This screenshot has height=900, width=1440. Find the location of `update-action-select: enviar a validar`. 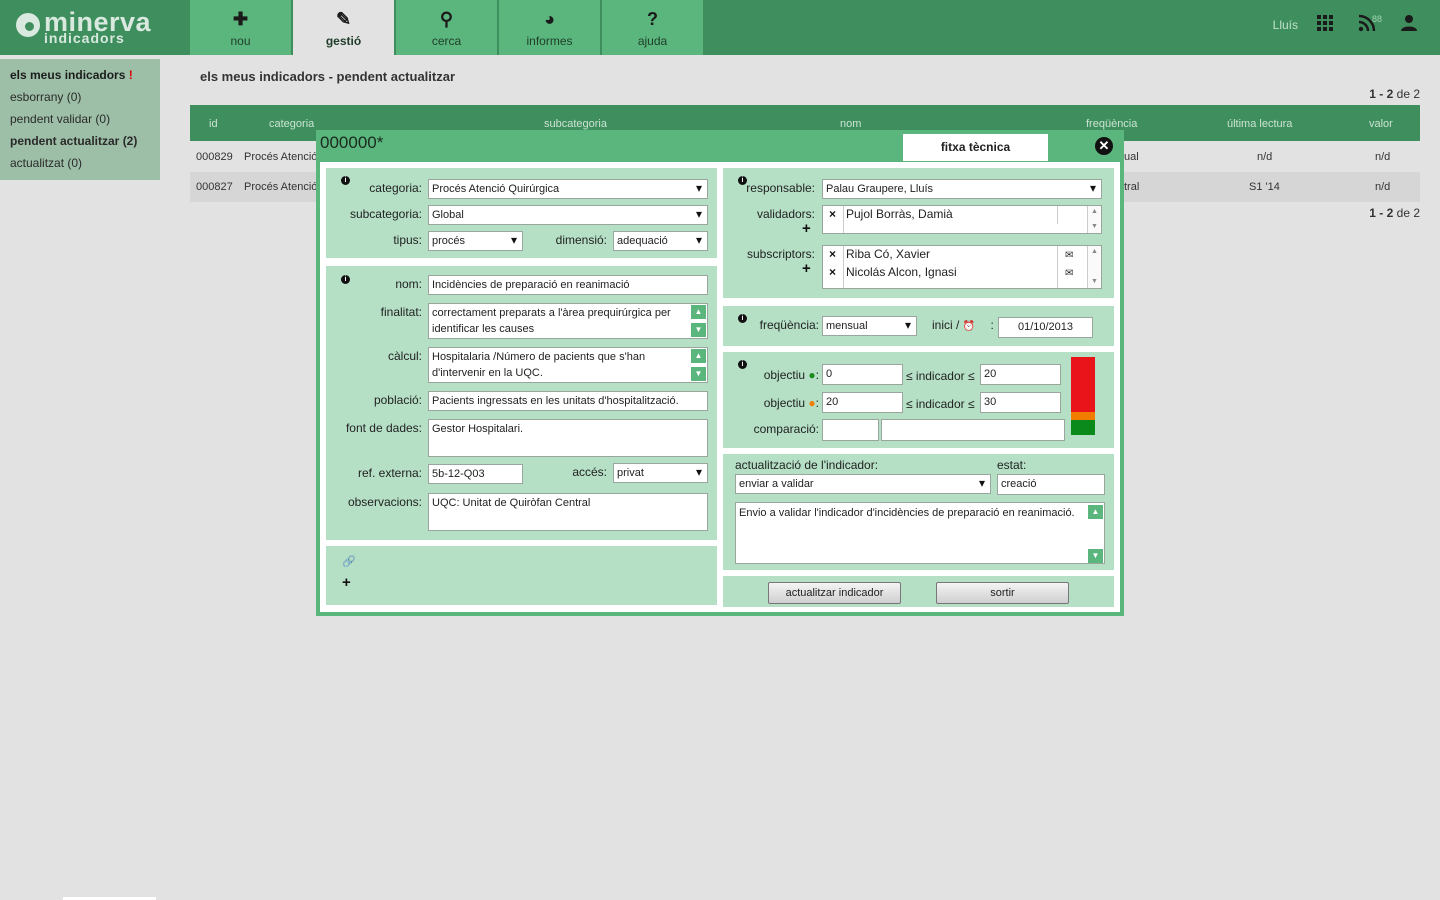

update-action-select: enviar a validar is located at coordinates (863, 484).